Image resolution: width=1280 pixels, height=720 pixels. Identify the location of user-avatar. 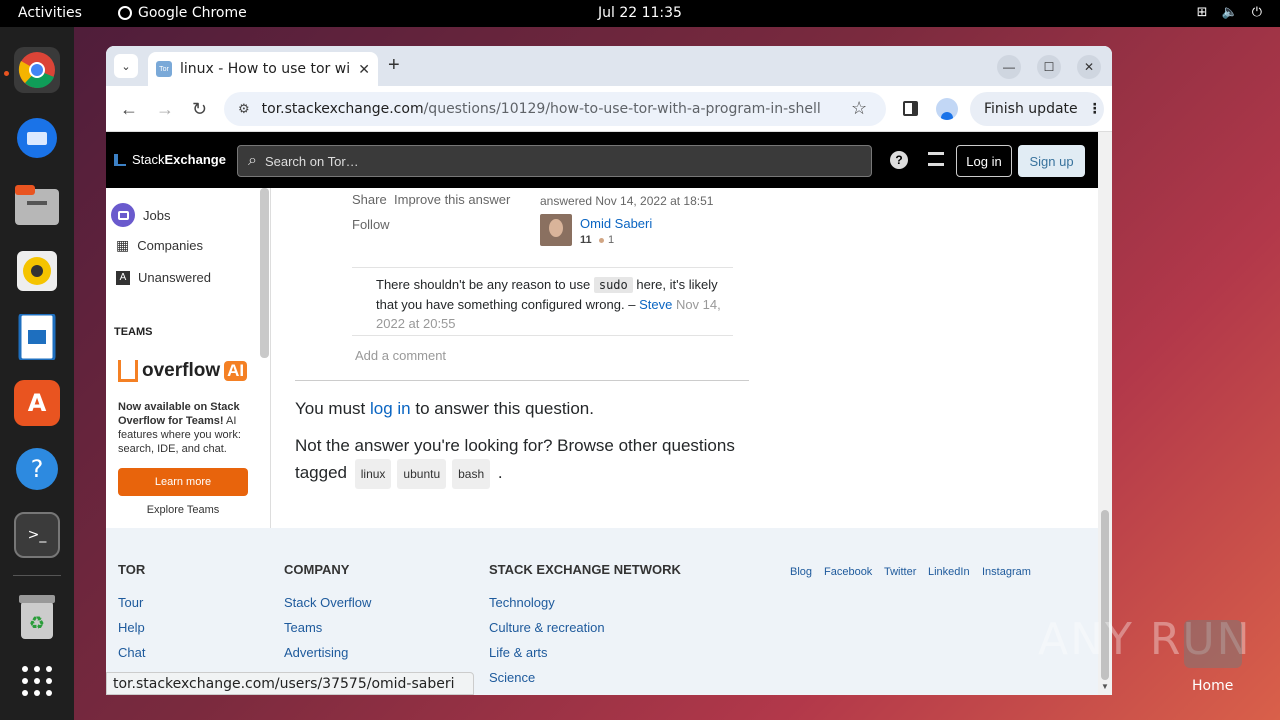
(556, 230).